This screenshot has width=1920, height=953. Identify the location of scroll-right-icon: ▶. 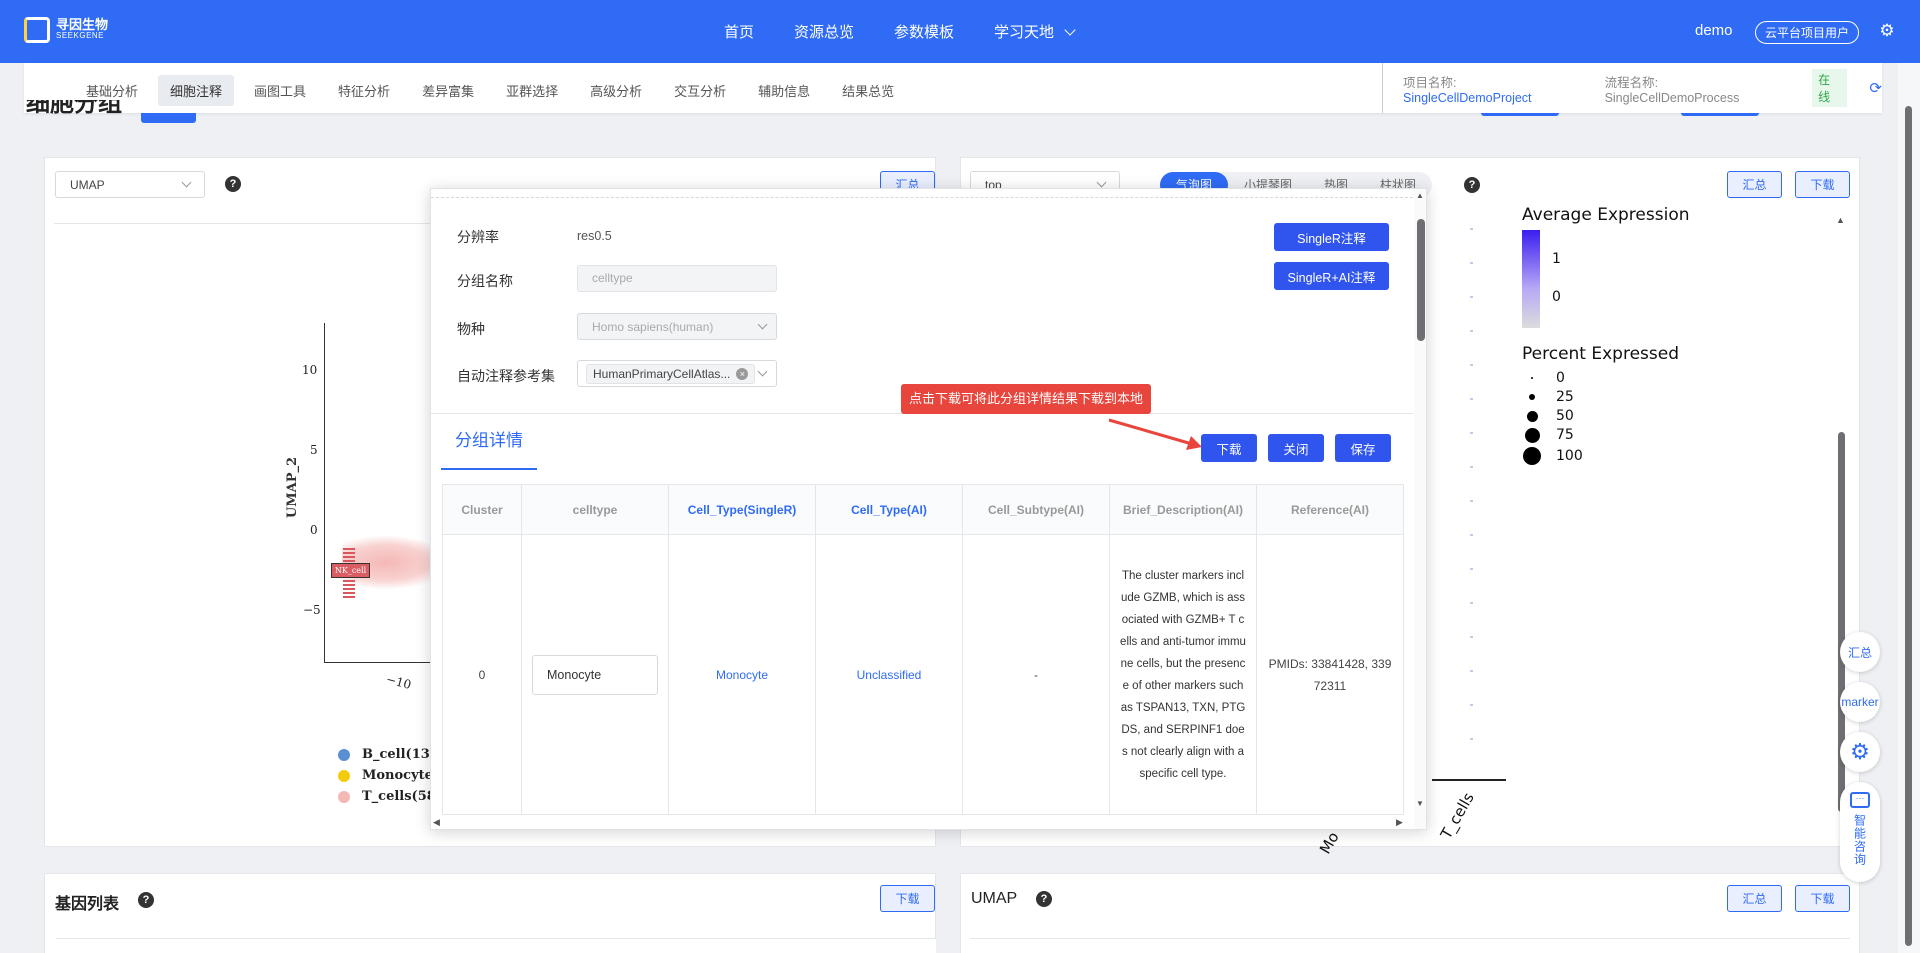
(1399, 822).